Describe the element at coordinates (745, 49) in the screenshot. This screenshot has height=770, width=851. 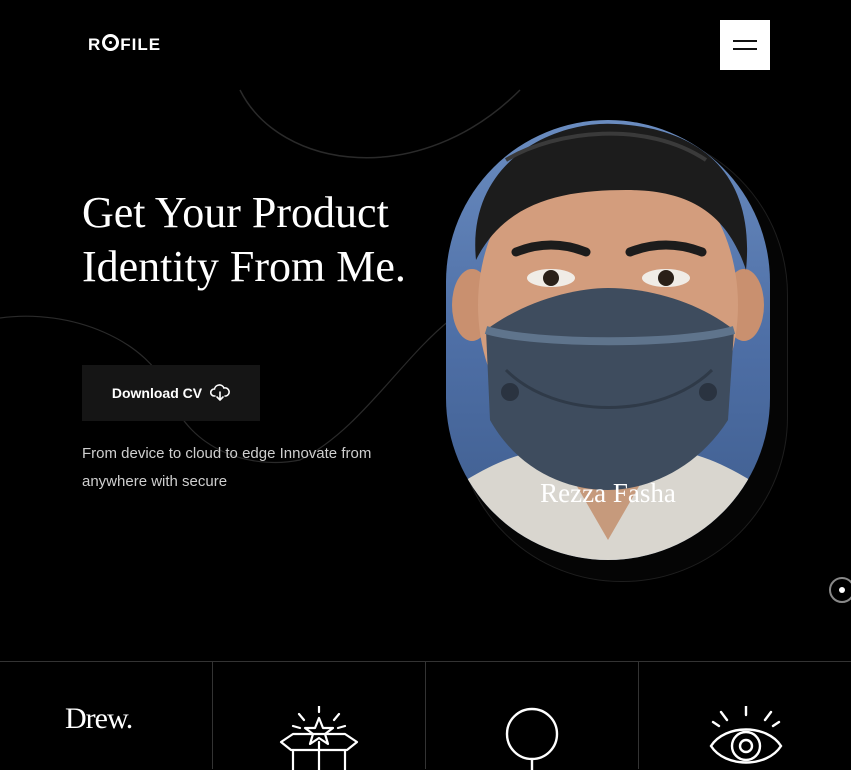
I see `hamburger-icon-line` at that location.